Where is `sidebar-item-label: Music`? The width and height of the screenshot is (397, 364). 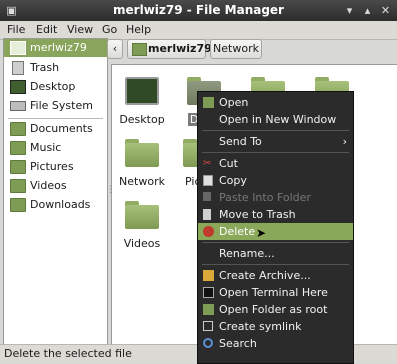 sidebar-item-label: Music is located at coordinates (46, 147).